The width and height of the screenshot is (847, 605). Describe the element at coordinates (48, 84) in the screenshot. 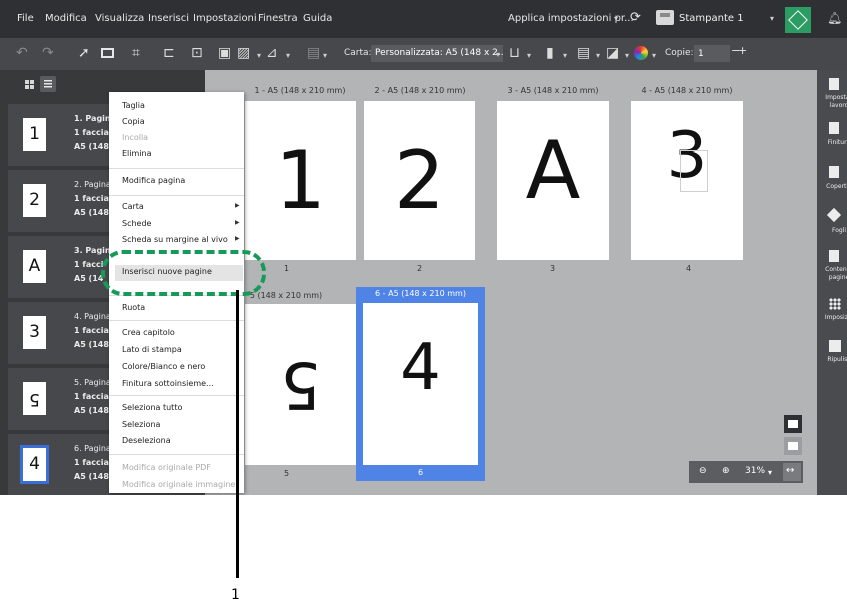

I see `list-view-icon` at that location.